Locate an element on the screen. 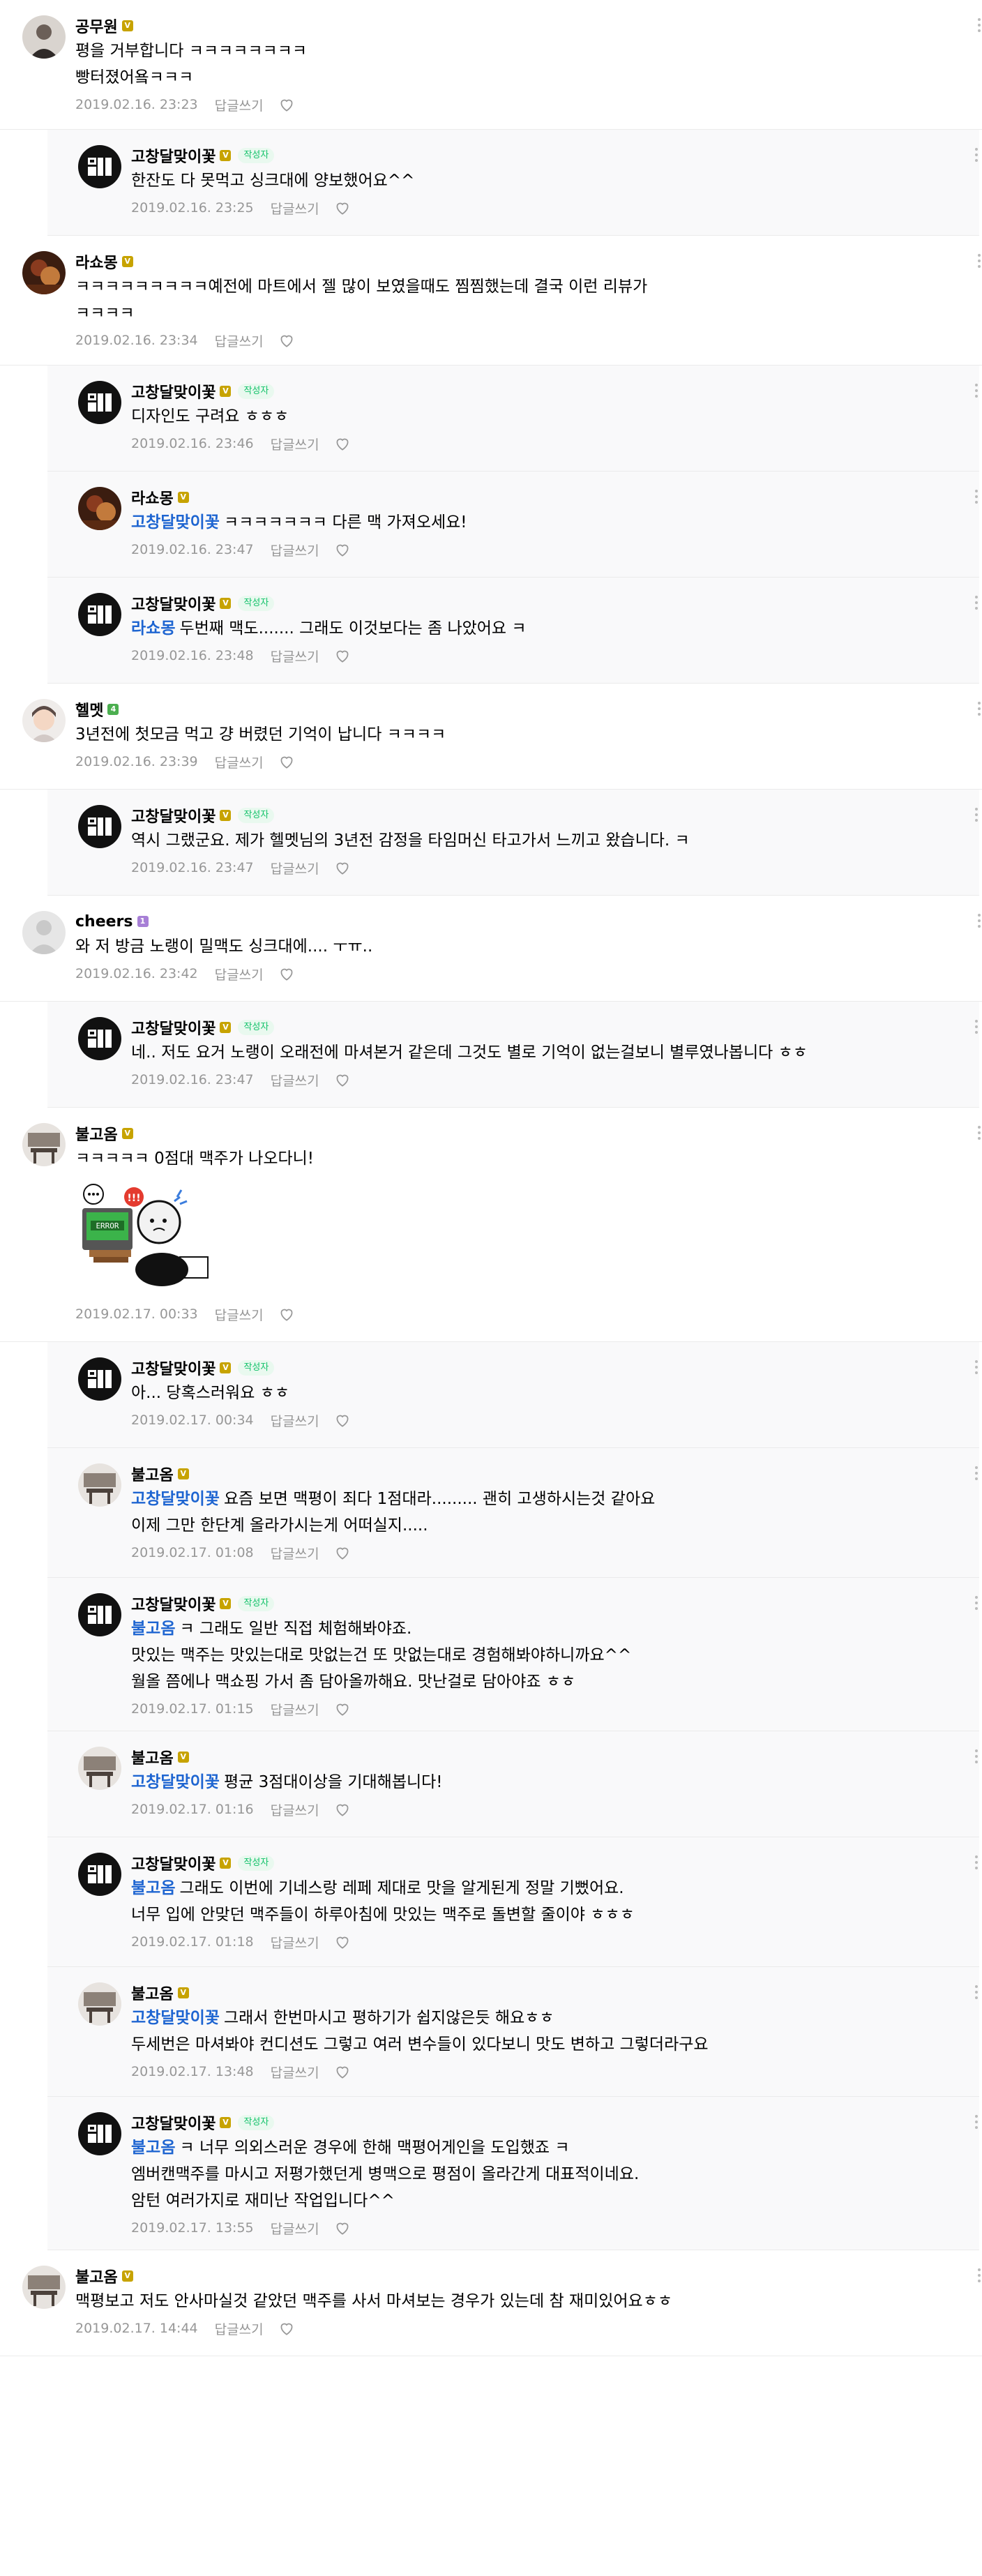 The width and height of the screenshot is (982, 2576). mention-link: 라쇼몽 is located at coordinates (153, 628).